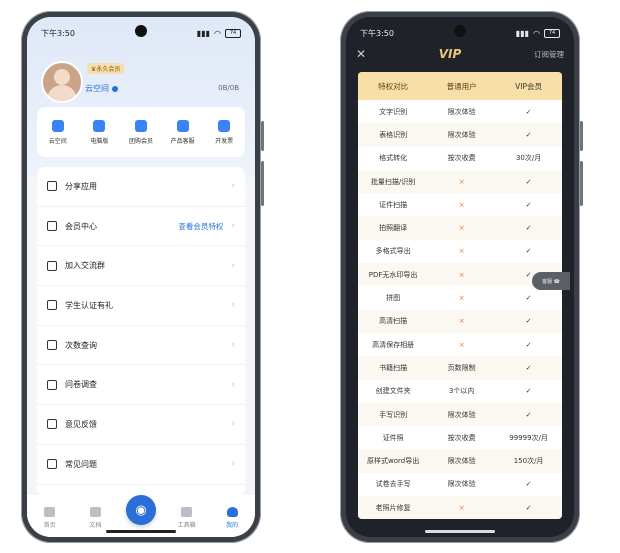 The height and width of the screenshot is (553, 620). I want to click on feature-cell: PDF无水印导出, so click(393, 274).